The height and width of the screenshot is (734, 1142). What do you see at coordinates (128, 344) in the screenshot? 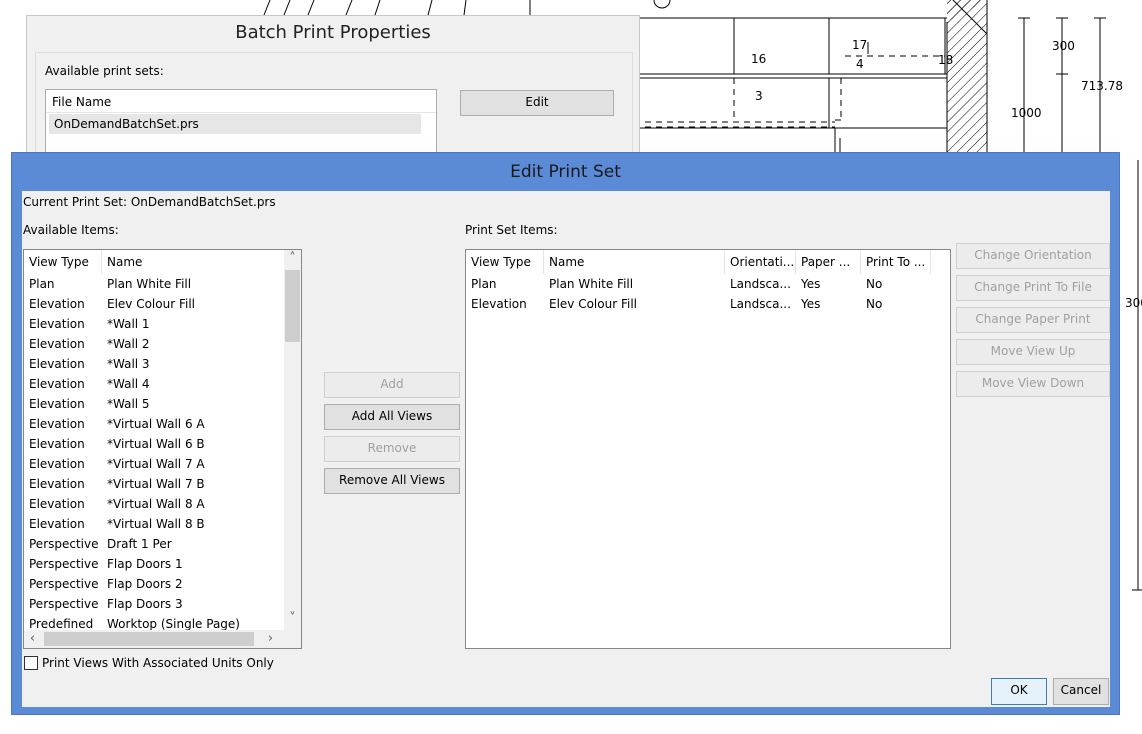
I see `name-cell: *Wall 2` at bounding box center [128, 344].